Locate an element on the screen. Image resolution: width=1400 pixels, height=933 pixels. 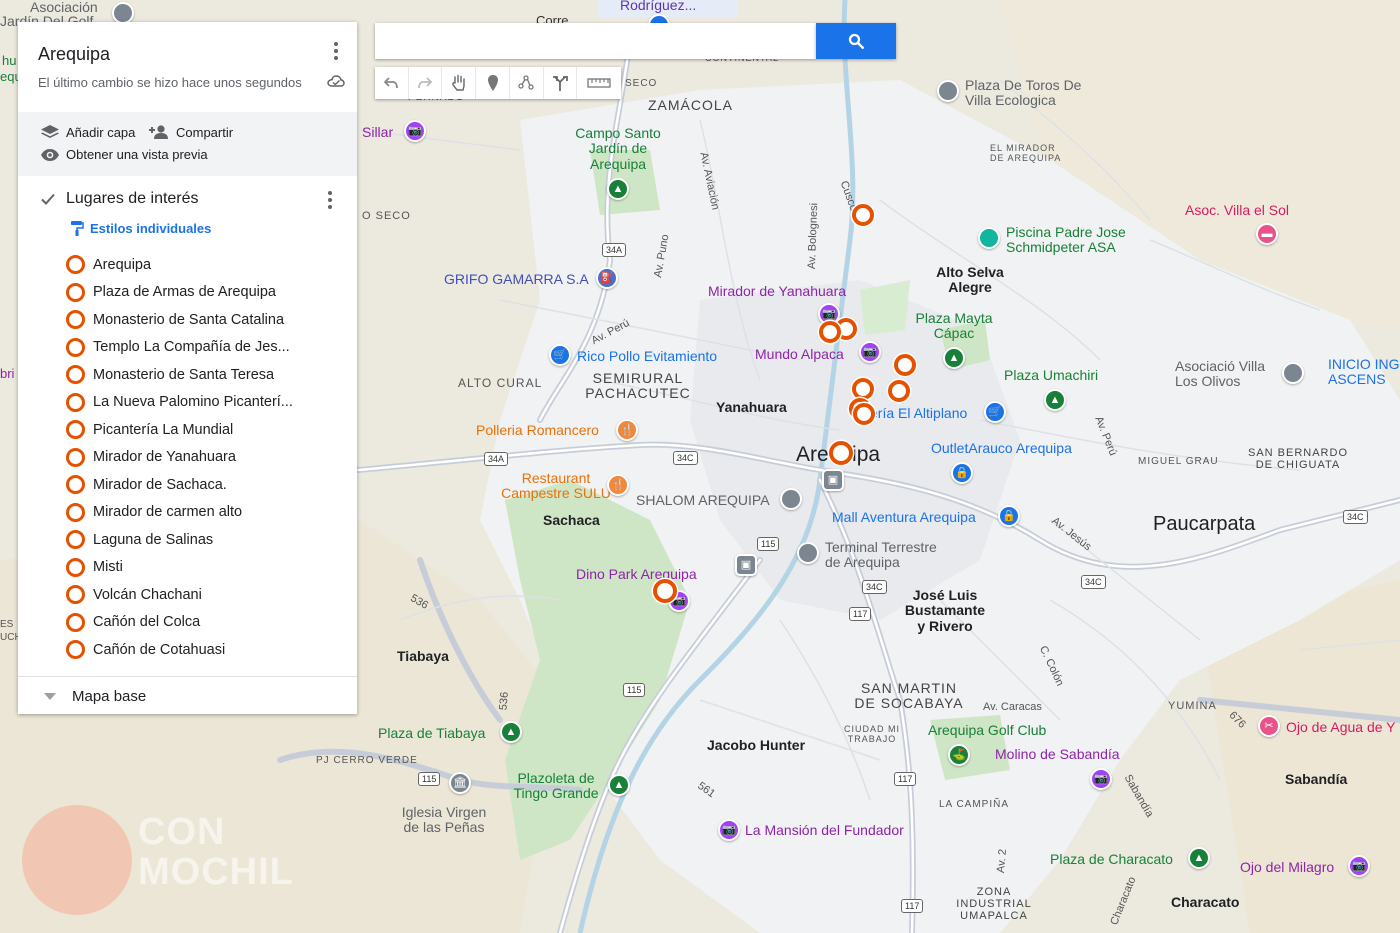
map-label-plaza-tiabaya: Plaza de Tiabaya is located at coordinates (432, 733).